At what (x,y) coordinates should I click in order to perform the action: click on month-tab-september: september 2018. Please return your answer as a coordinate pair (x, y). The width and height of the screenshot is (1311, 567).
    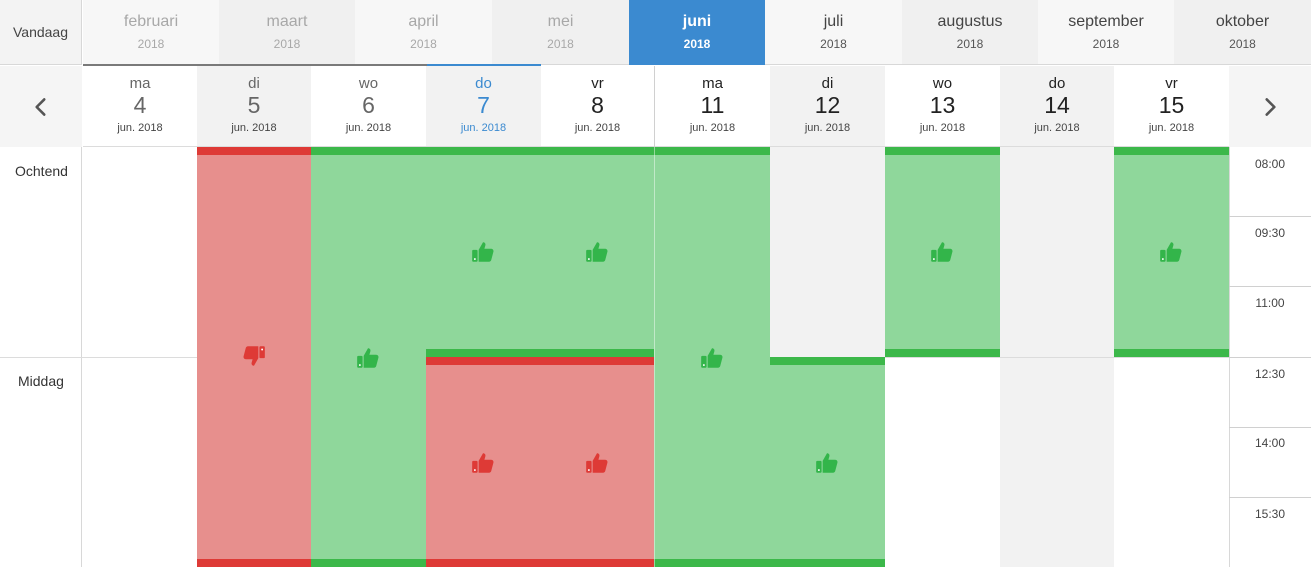
    Looking at the image, I should click on (1106, 32).